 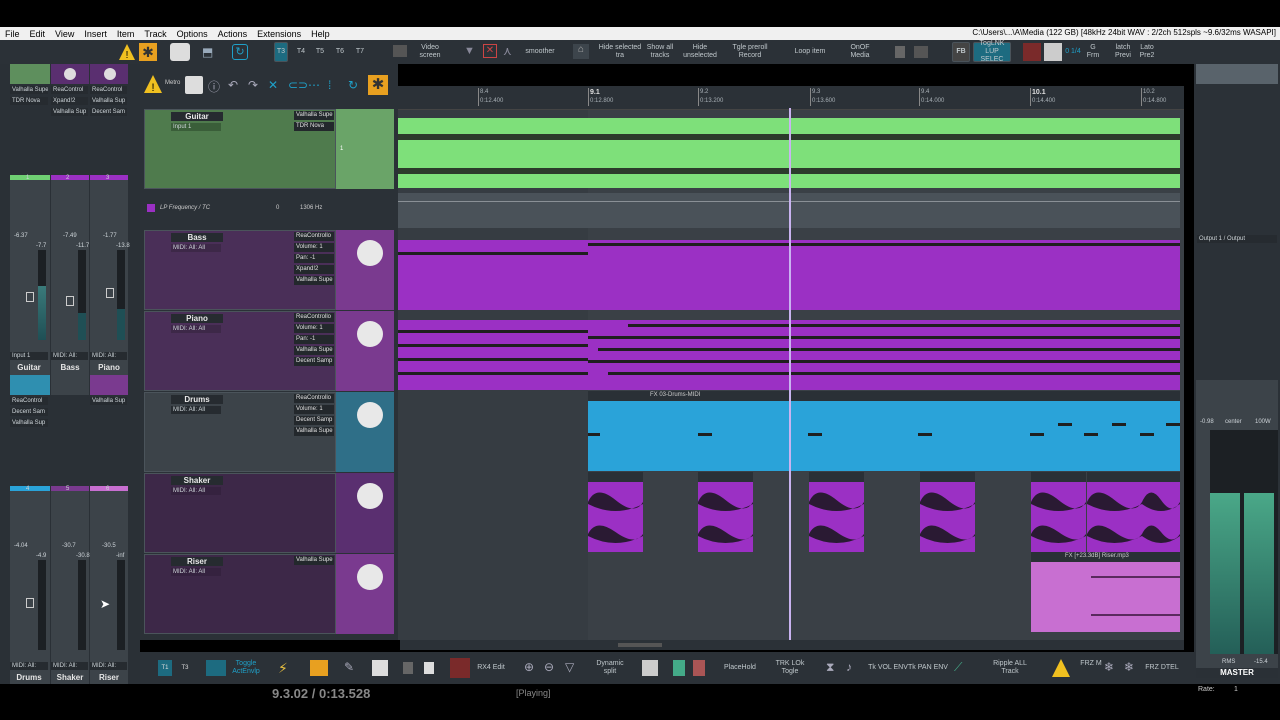 I want to click on hourglass-icon: ⧗, so click(x=830, y=667).